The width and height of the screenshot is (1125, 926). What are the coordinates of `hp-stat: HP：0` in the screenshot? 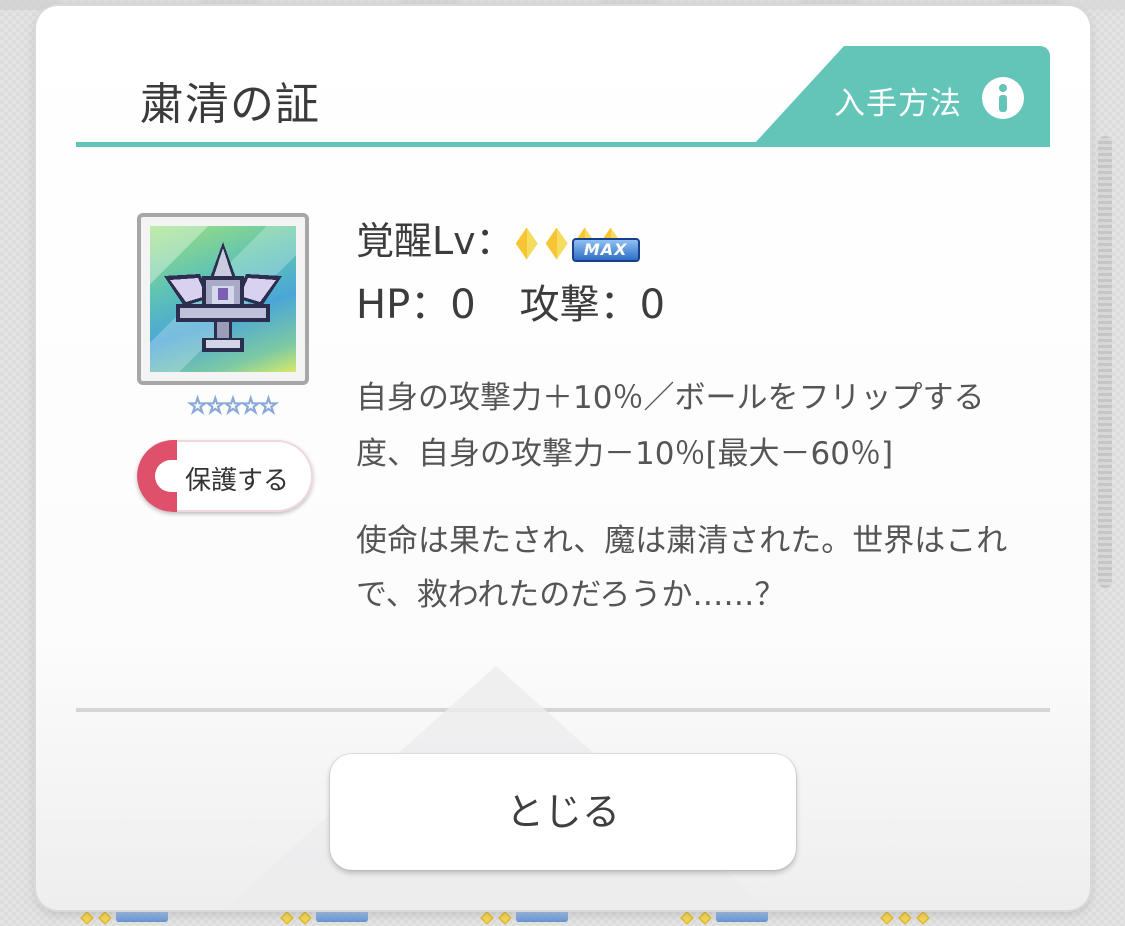 It's located at (416, 305).